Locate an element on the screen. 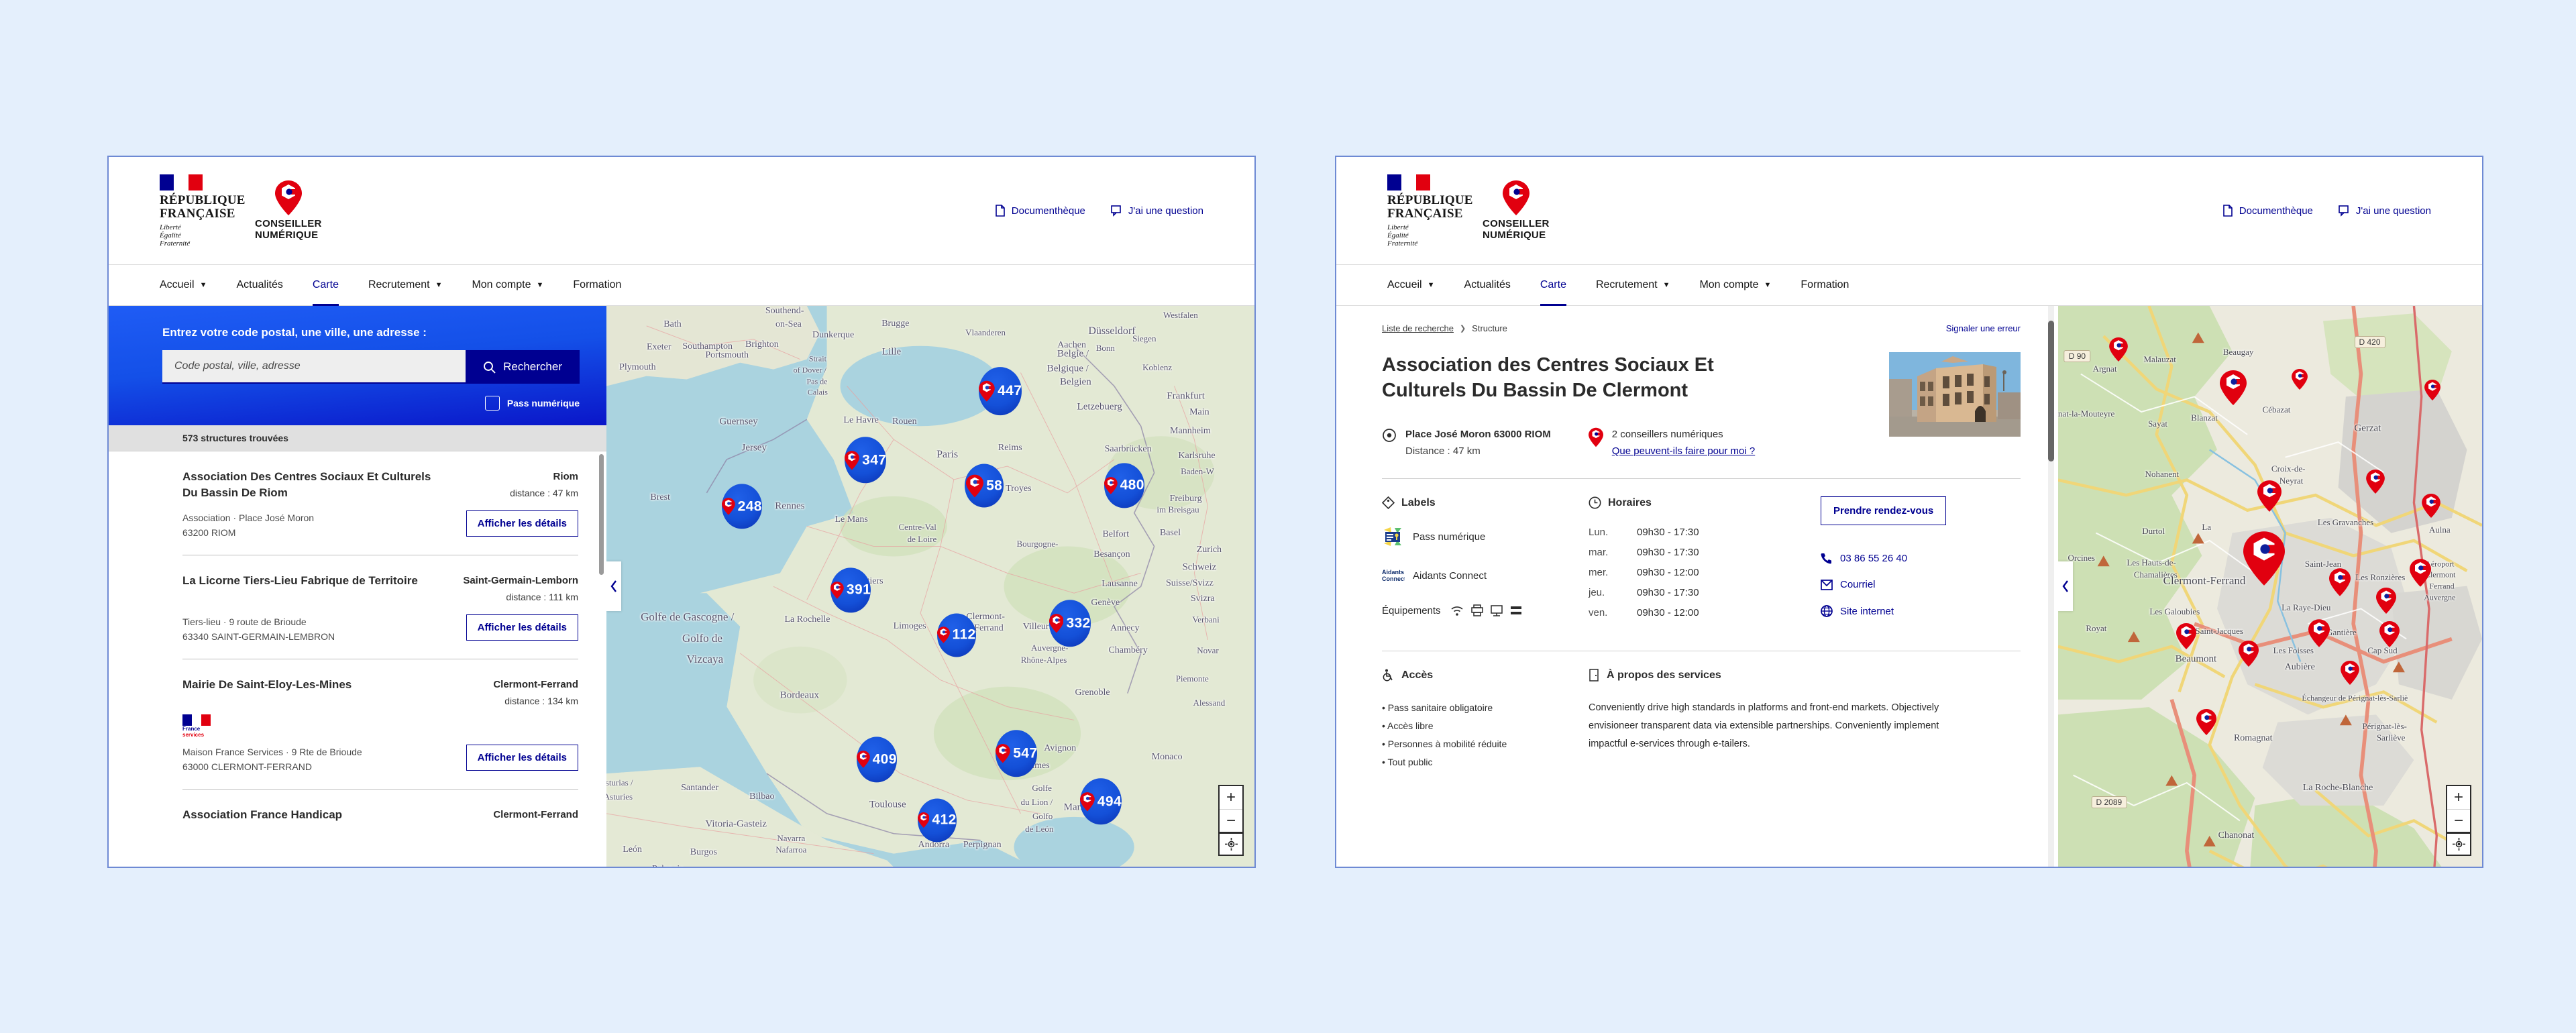  hours-section-title: Horaires is located at coordinates (1689, 503).